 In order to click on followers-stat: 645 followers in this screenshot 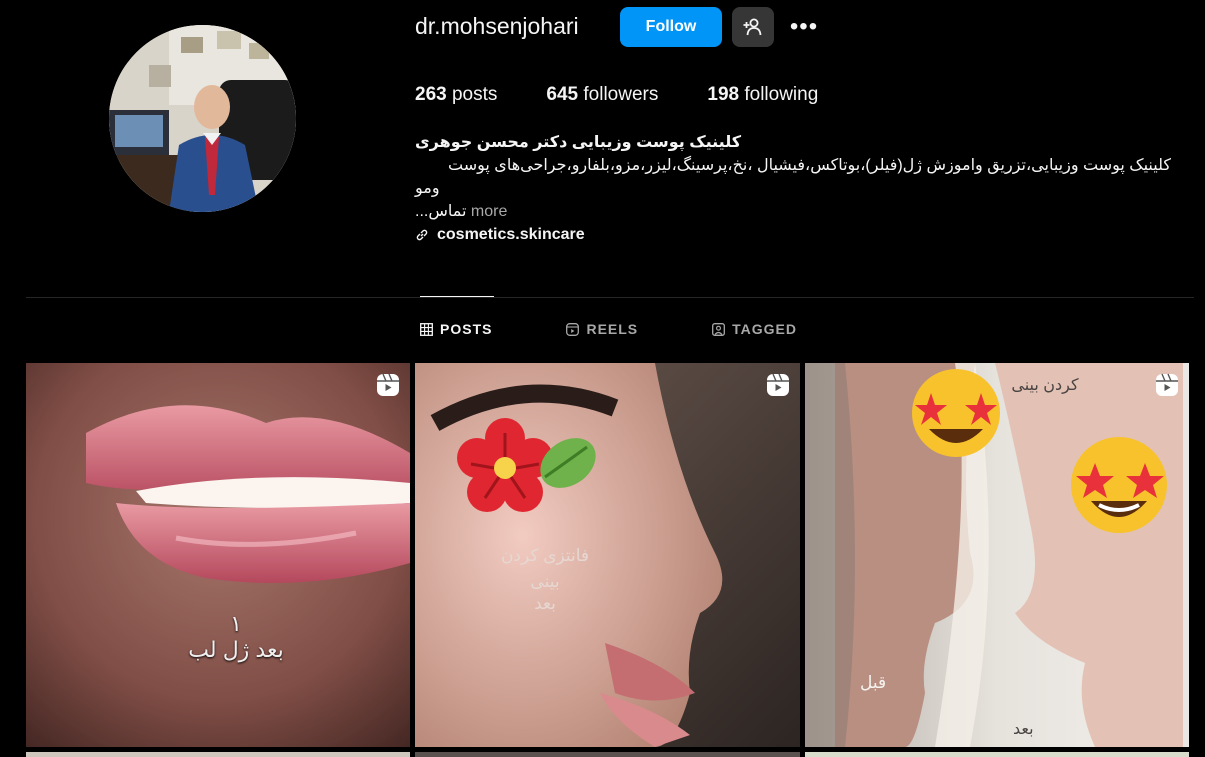, I will do `click(602, 95)`.